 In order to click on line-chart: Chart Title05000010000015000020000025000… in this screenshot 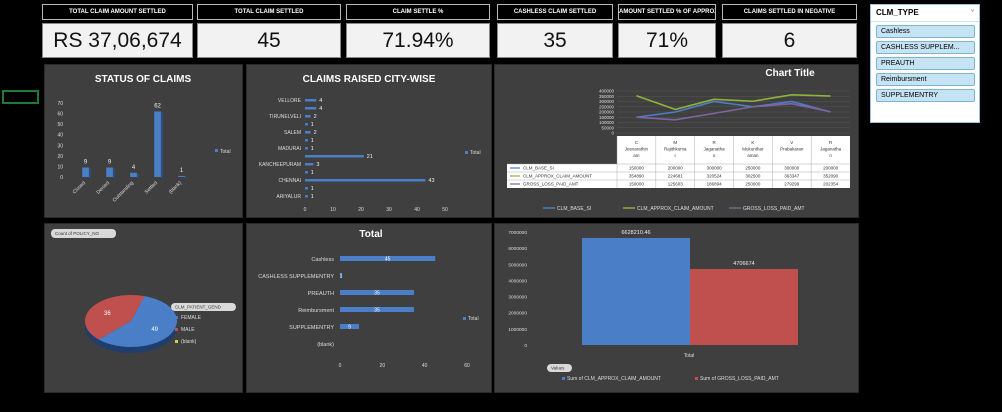, I will do `click(678, 140)`.